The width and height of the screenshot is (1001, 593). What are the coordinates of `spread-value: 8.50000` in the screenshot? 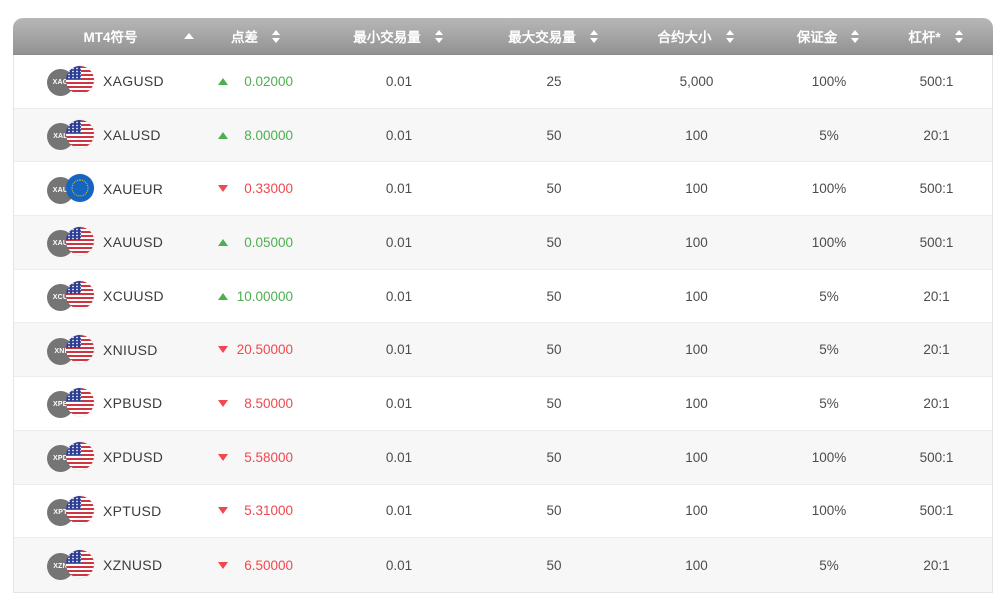 It's located at (268, 403).